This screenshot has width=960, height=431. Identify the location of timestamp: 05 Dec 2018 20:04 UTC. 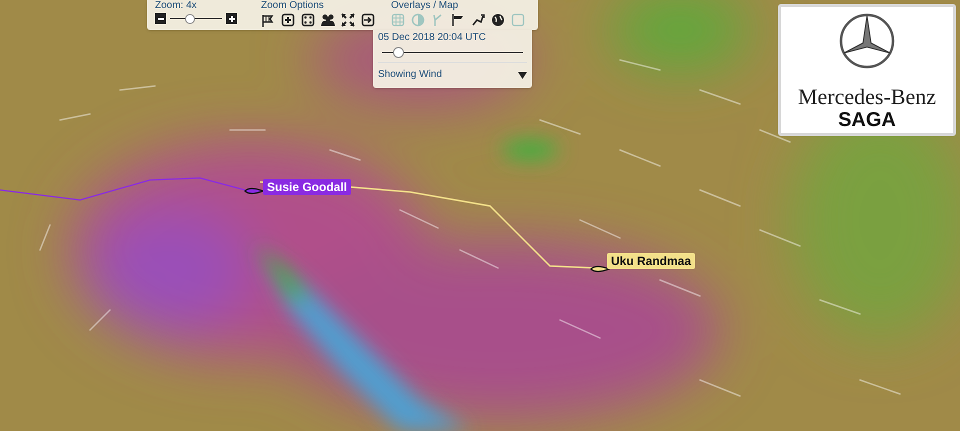
(432, 38).